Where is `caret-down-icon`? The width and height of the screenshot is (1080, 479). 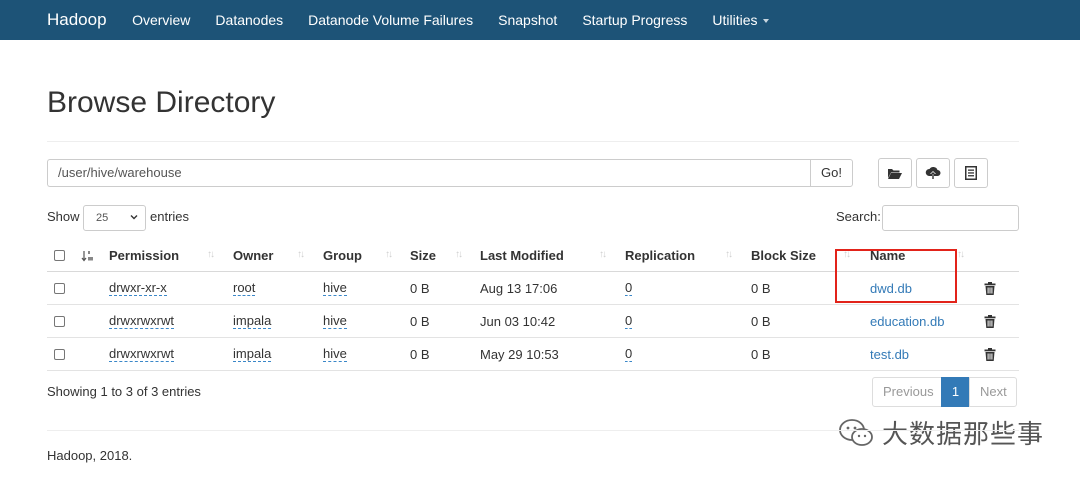
caret-down-icon is located at coordinates (765, 21).